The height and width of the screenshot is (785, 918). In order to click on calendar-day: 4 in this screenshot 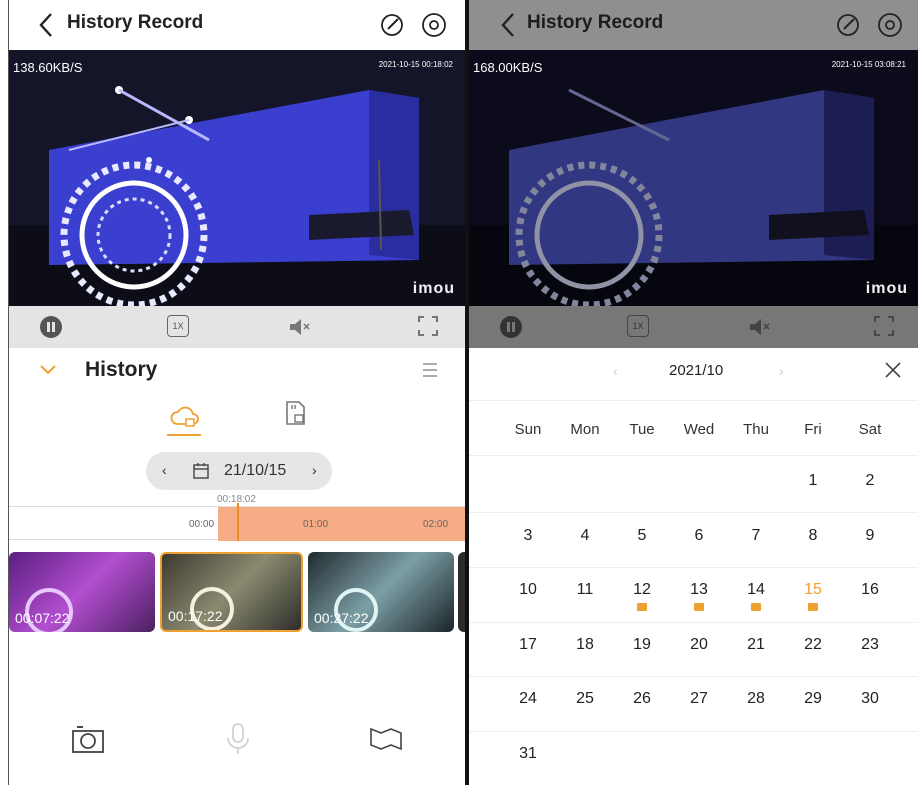, I will do `click(585, 536)`.